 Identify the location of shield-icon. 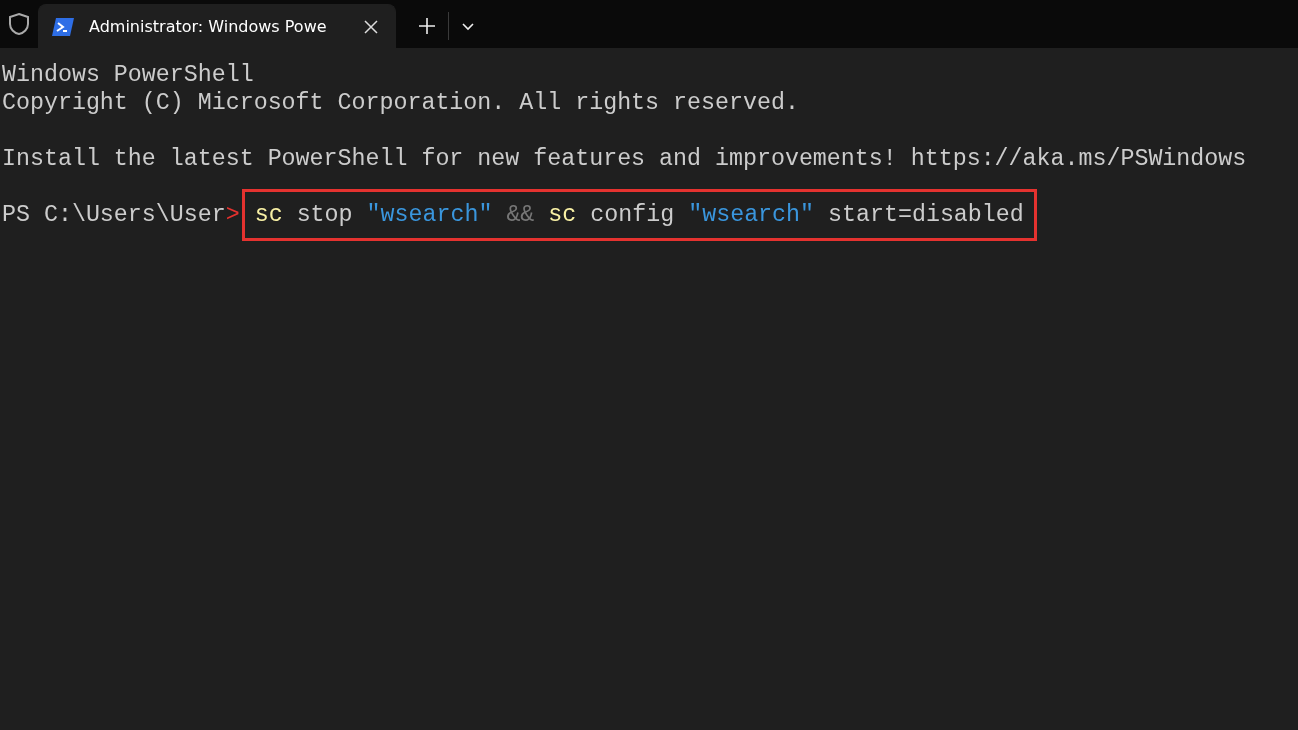
(19, 24).